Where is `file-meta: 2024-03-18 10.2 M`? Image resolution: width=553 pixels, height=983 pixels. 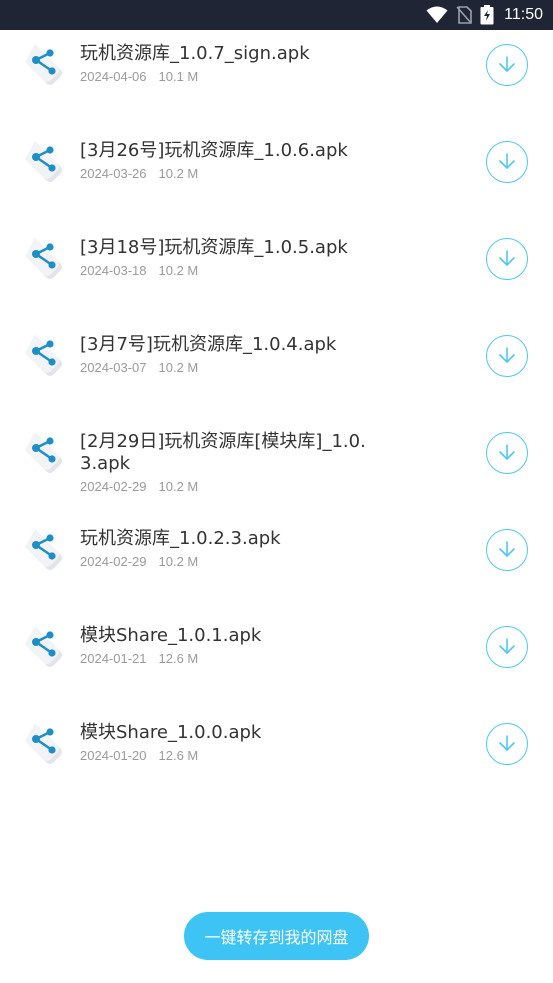
file-meta: 2024-03-18 10.2 M is located at coordinates (230, 271).